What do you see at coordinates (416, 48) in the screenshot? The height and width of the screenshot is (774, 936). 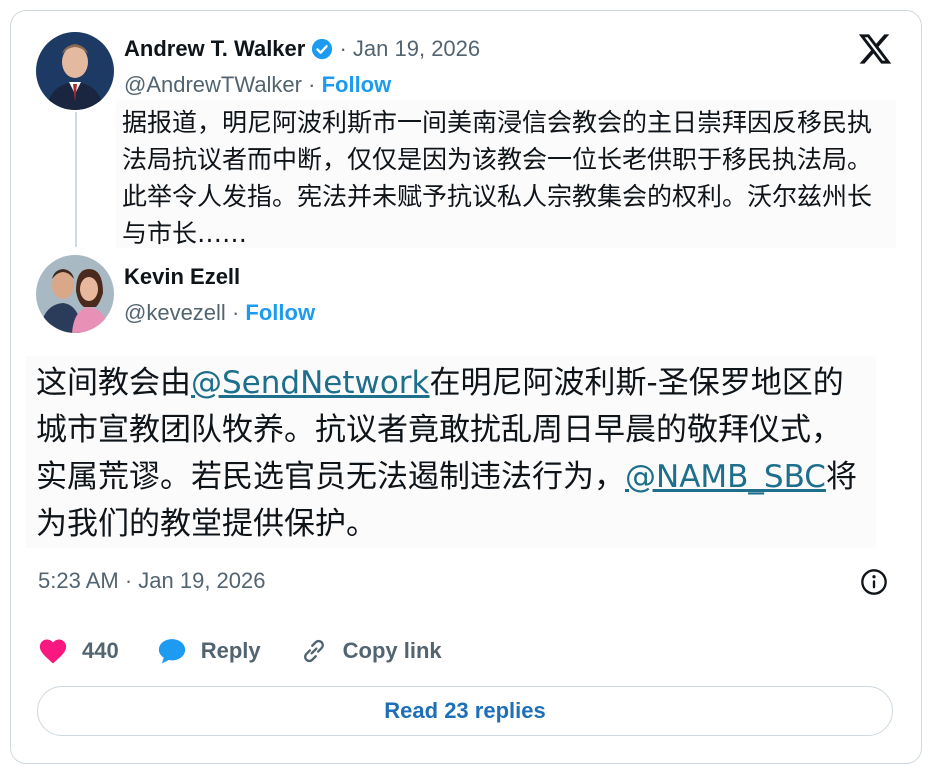 I see `post-date: Jan 19, 2026` at bounding box center [416, 48].